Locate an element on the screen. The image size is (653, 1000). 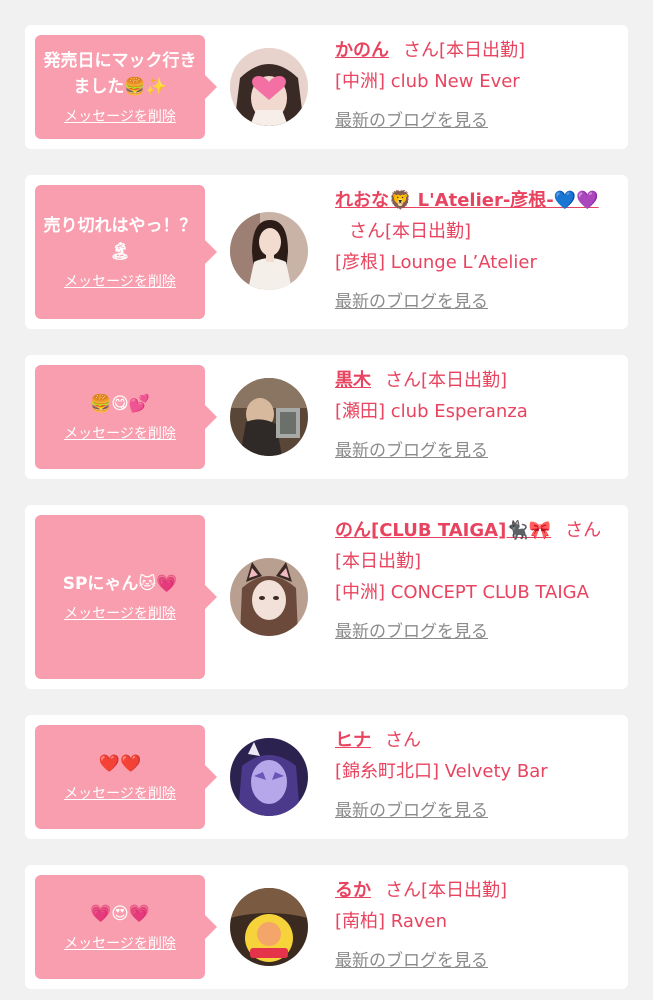
cast-name-link: れおな🦁 L'Atelier-彦根-💙💜 is located at coordinates (467, 200).